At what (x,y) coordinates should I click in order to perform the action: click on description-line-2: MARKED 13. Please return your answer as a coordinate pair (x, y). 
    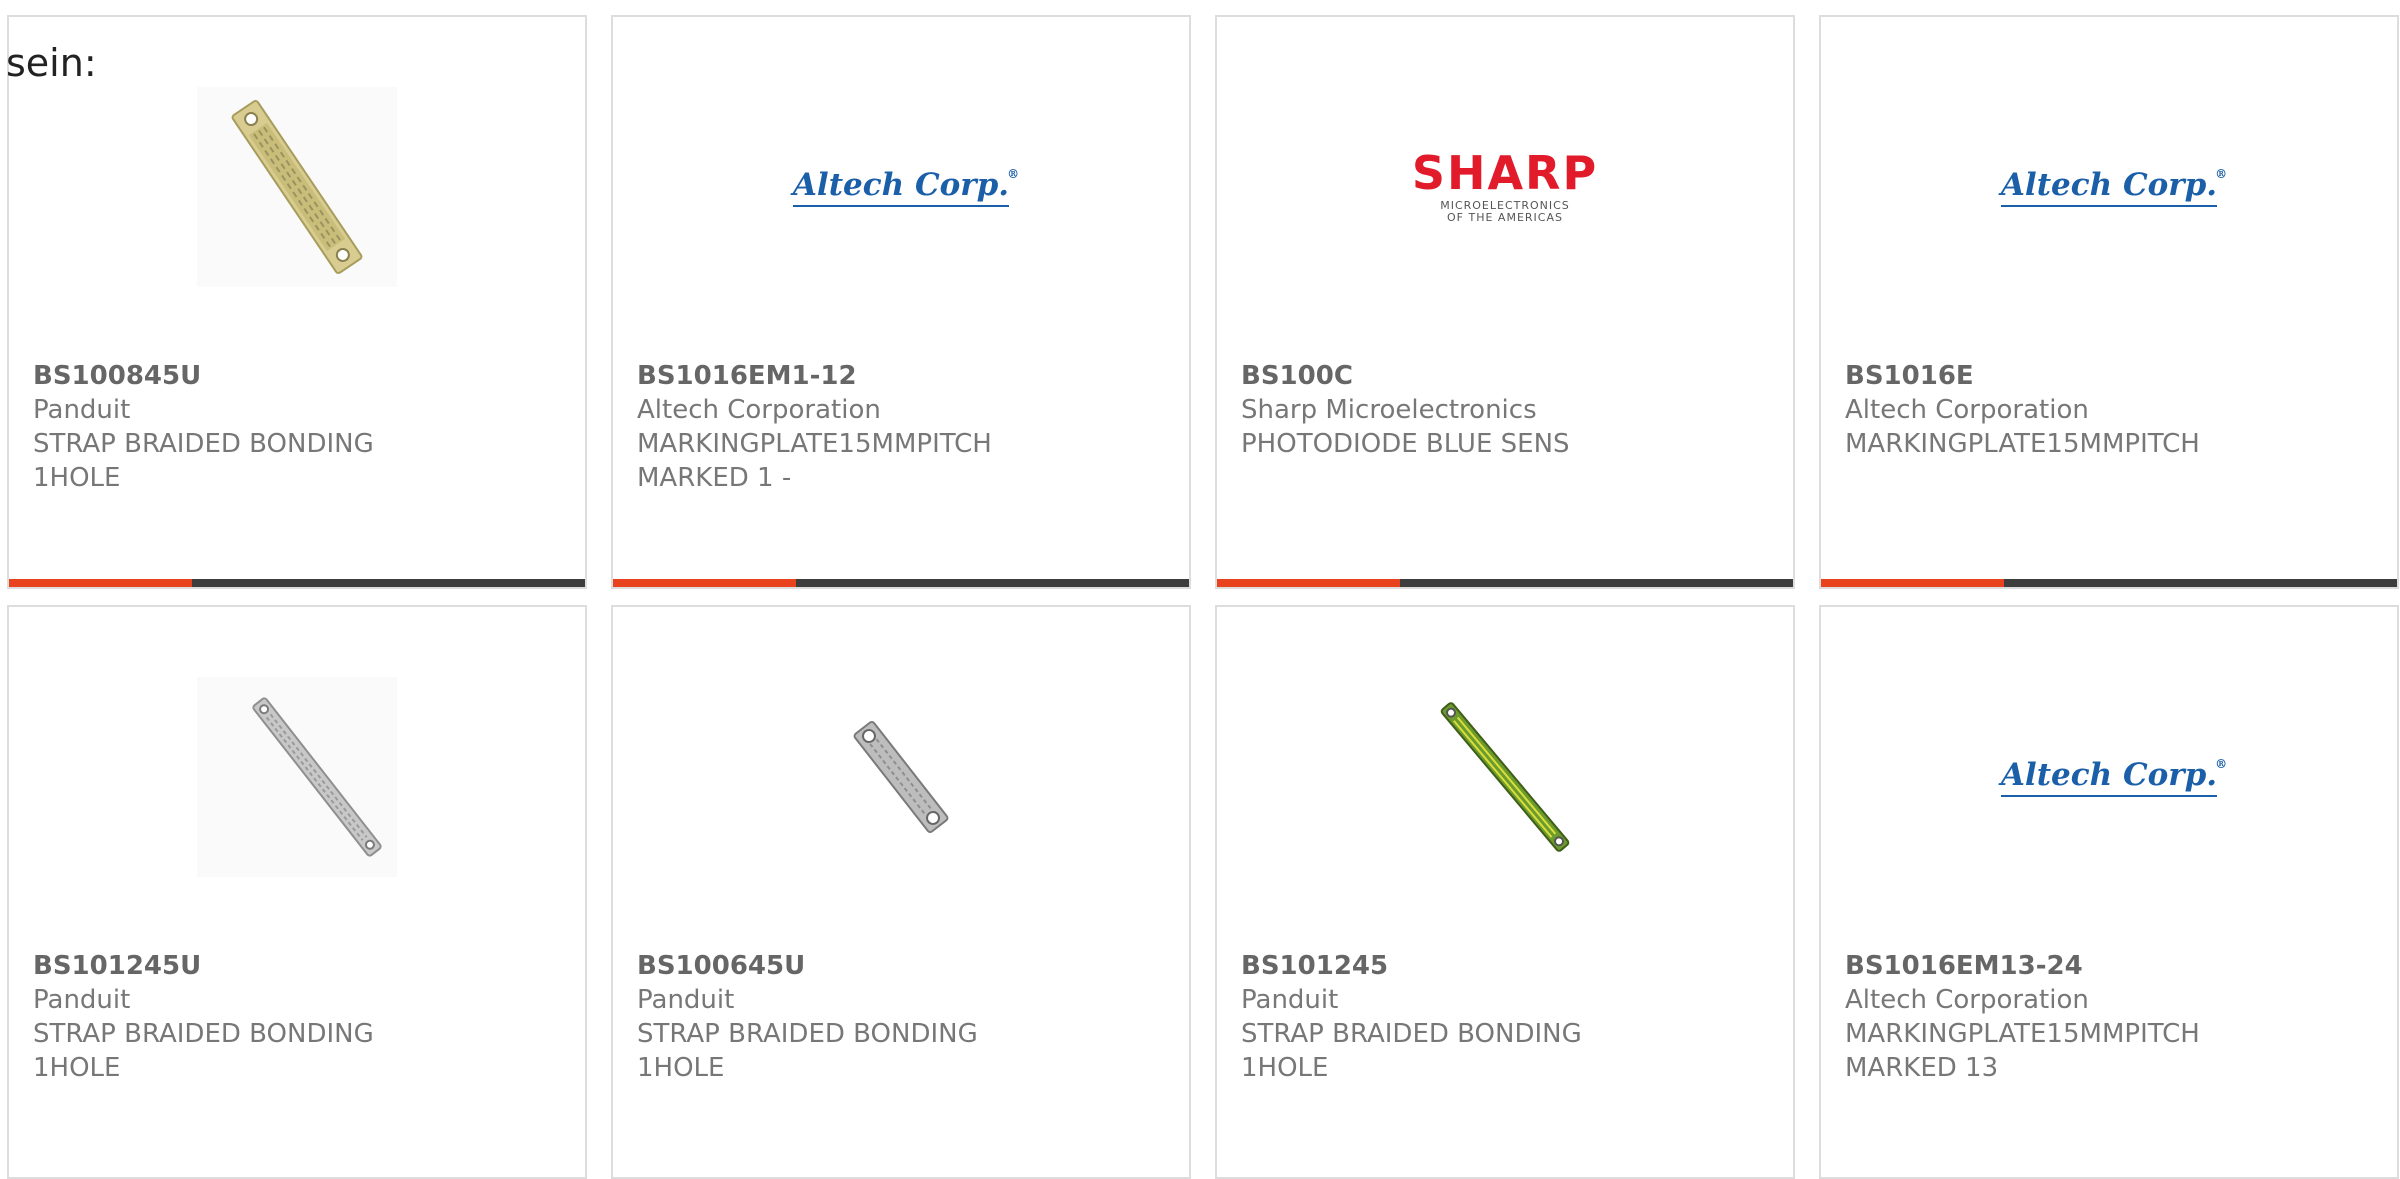
    Looking at the image, I should click on (1922, 1068).